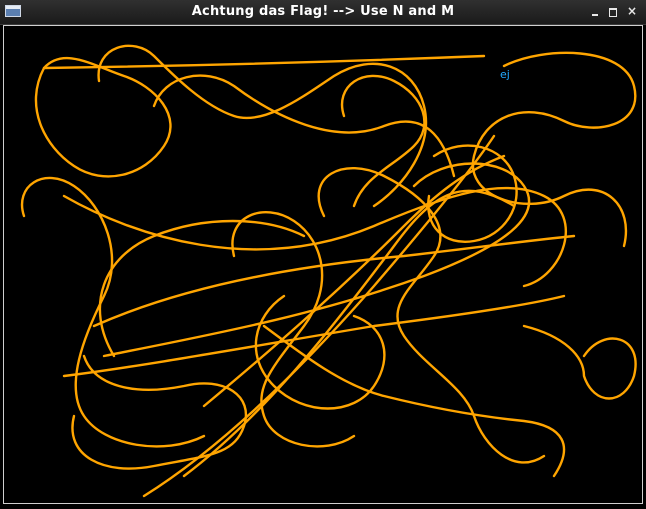  I want to click on maximize-button, so click(613, 12).